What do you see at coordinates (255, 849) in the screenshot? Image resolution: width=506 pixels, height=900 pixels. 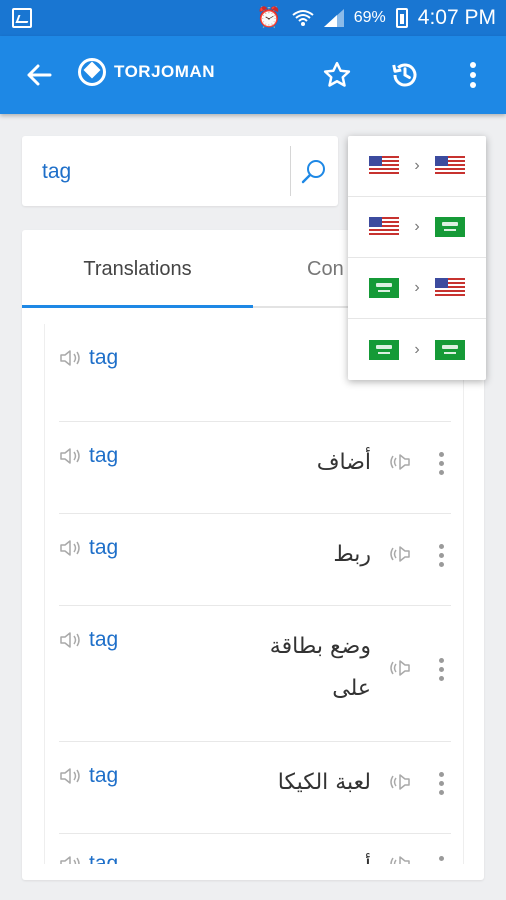 I see `list-item: tag أ` at bounding box center [255, 849].